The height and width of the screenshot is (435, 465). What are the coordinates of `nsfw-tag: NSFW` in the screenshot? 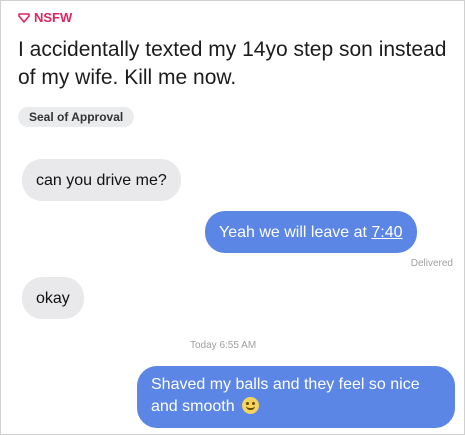 It's located at (45, 17).